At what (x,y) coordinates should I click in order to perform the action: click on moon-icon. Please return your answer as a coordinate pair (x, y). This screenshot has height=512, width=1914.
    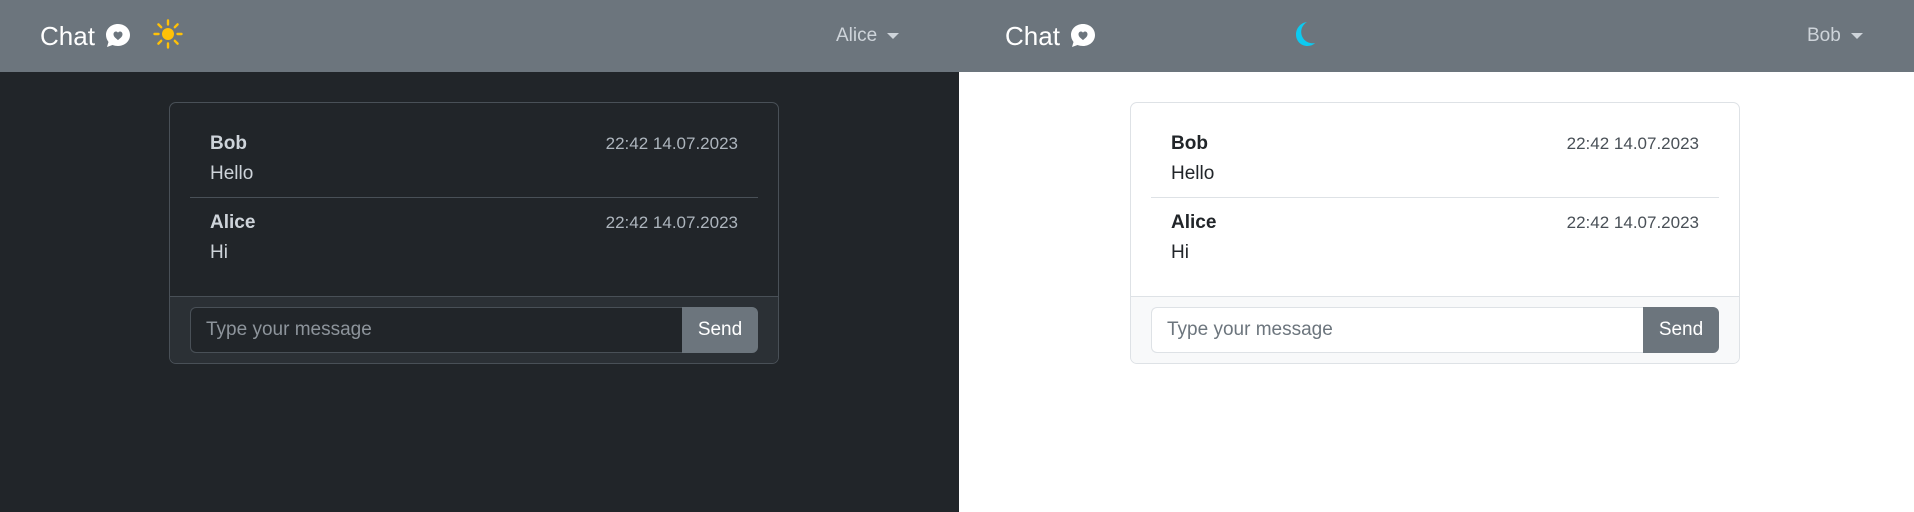
    Looking at the image, I should click on (1303, 36).